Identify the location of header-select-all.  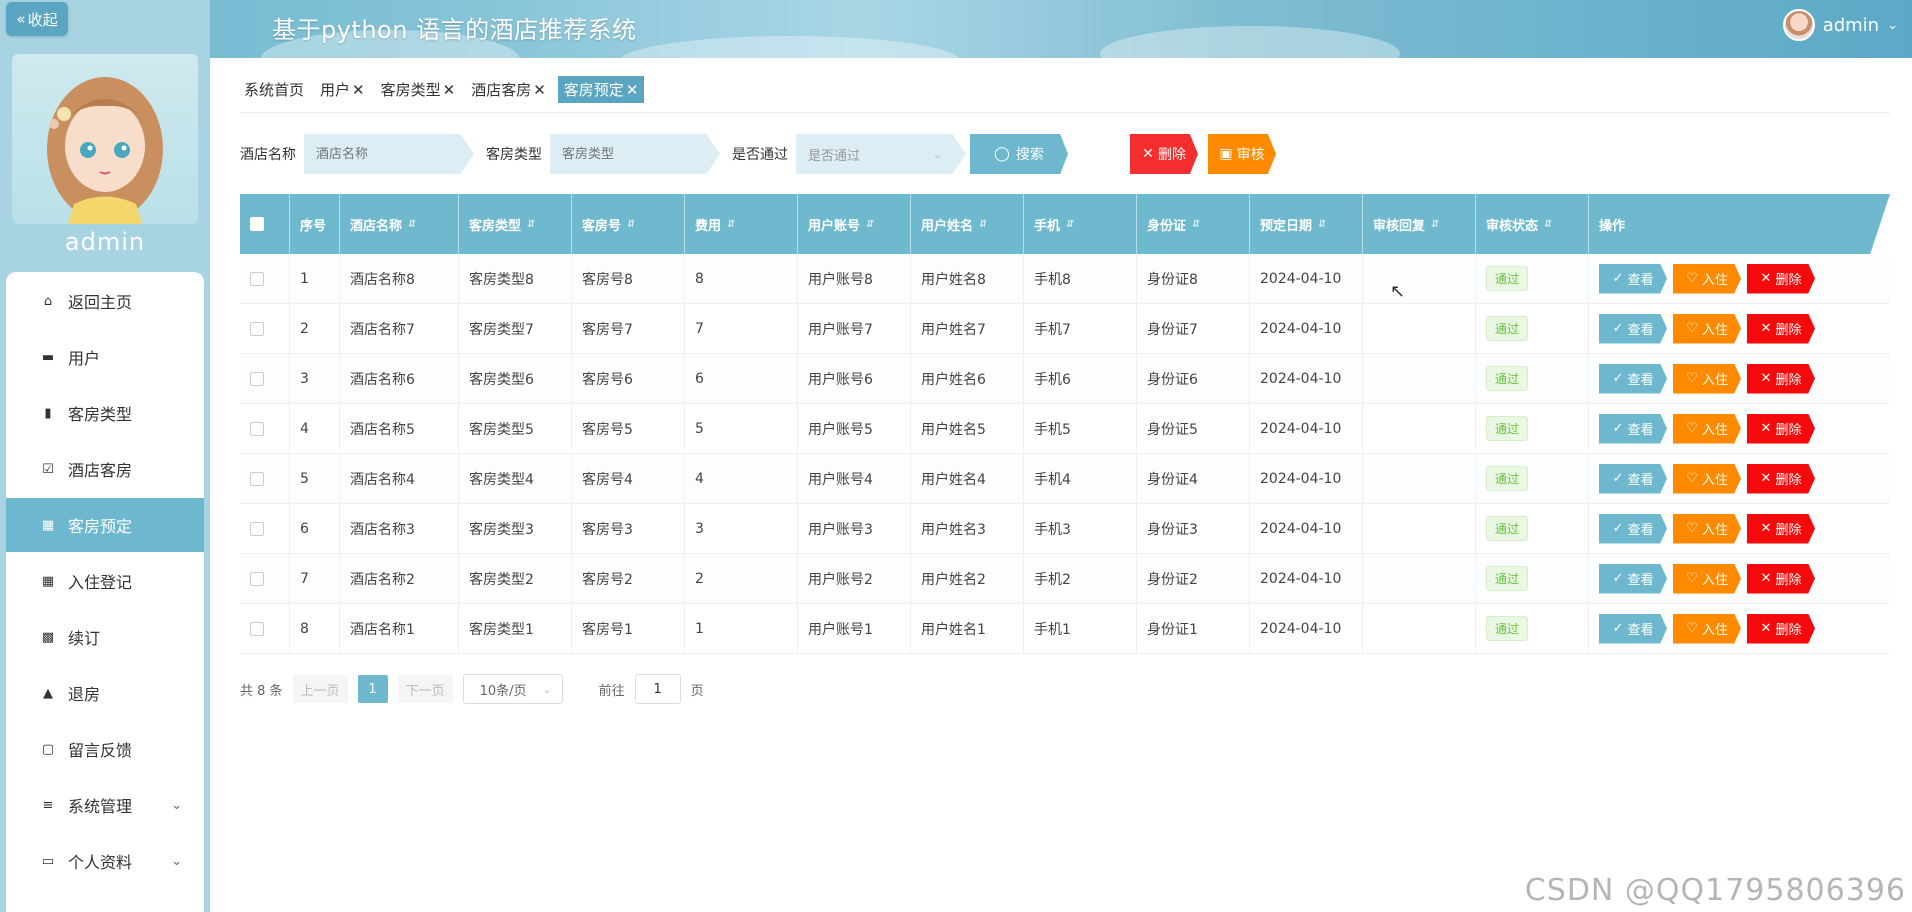
(265, 224).